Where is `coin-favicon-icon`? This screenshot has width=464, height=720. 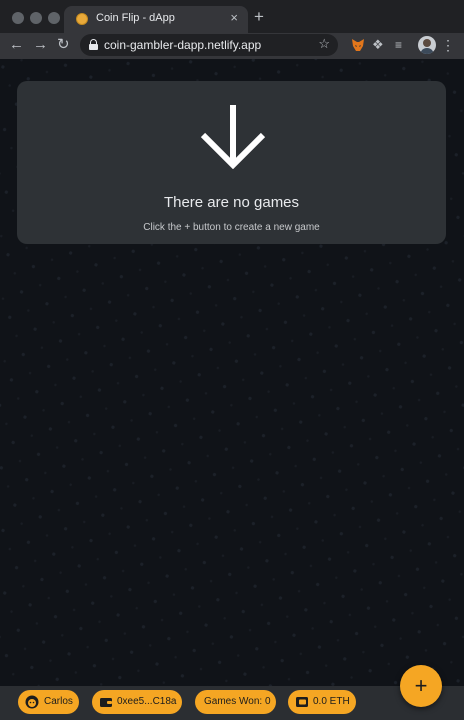
coin-favicon-icon is located at coordinates (82, 19).